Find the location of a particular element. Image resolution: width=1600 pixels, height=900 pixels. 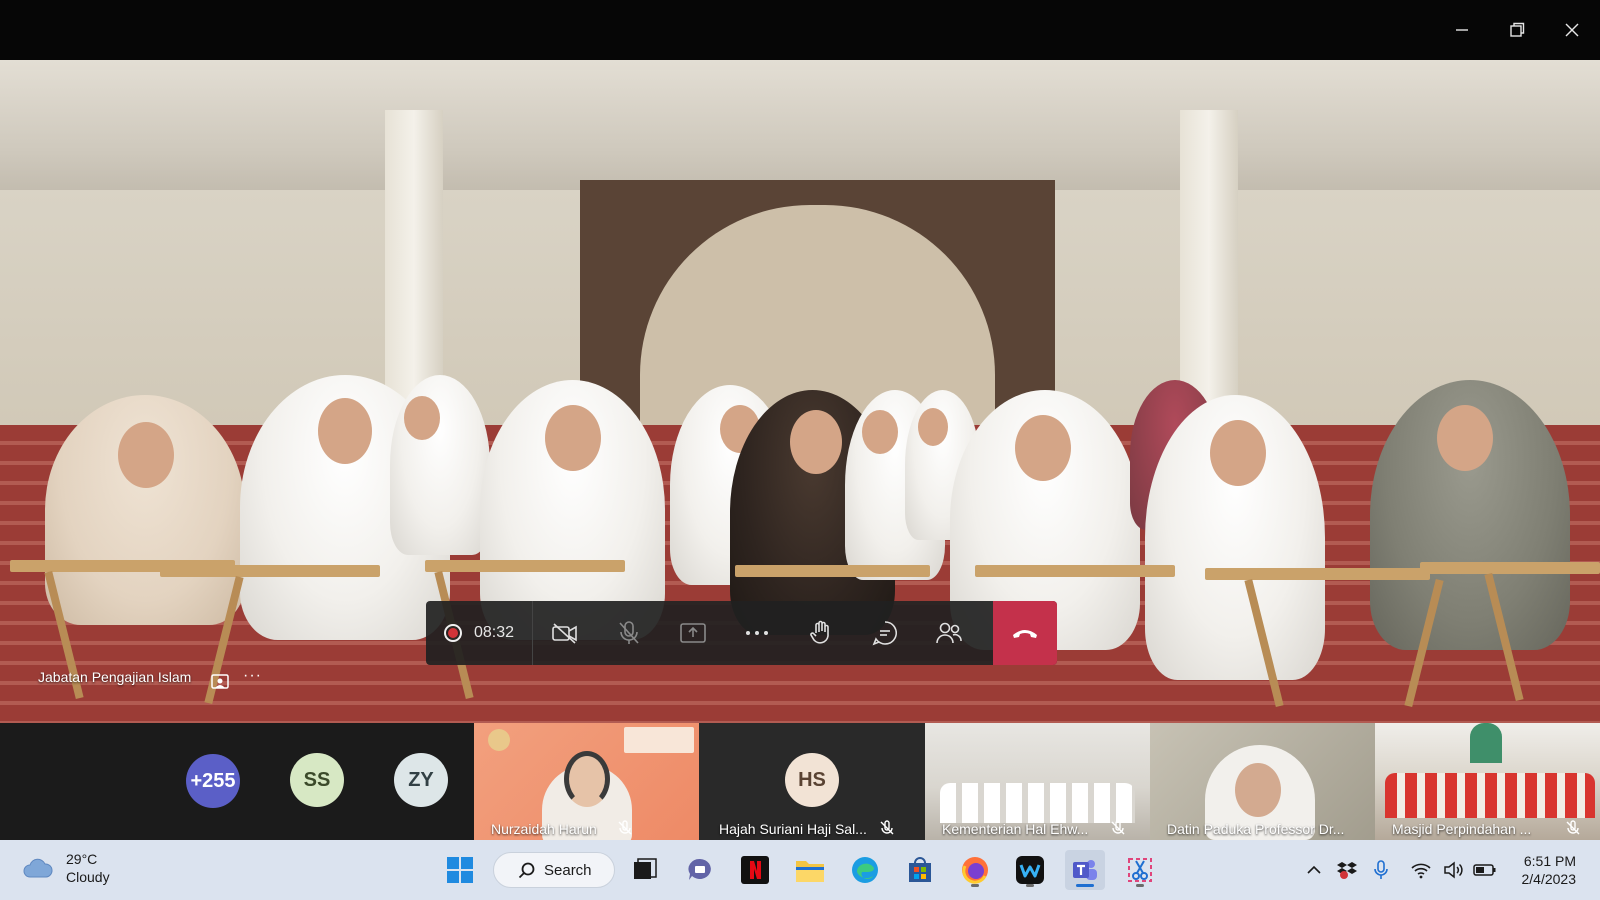

battery-icon is located at coordinates (1484, 870).